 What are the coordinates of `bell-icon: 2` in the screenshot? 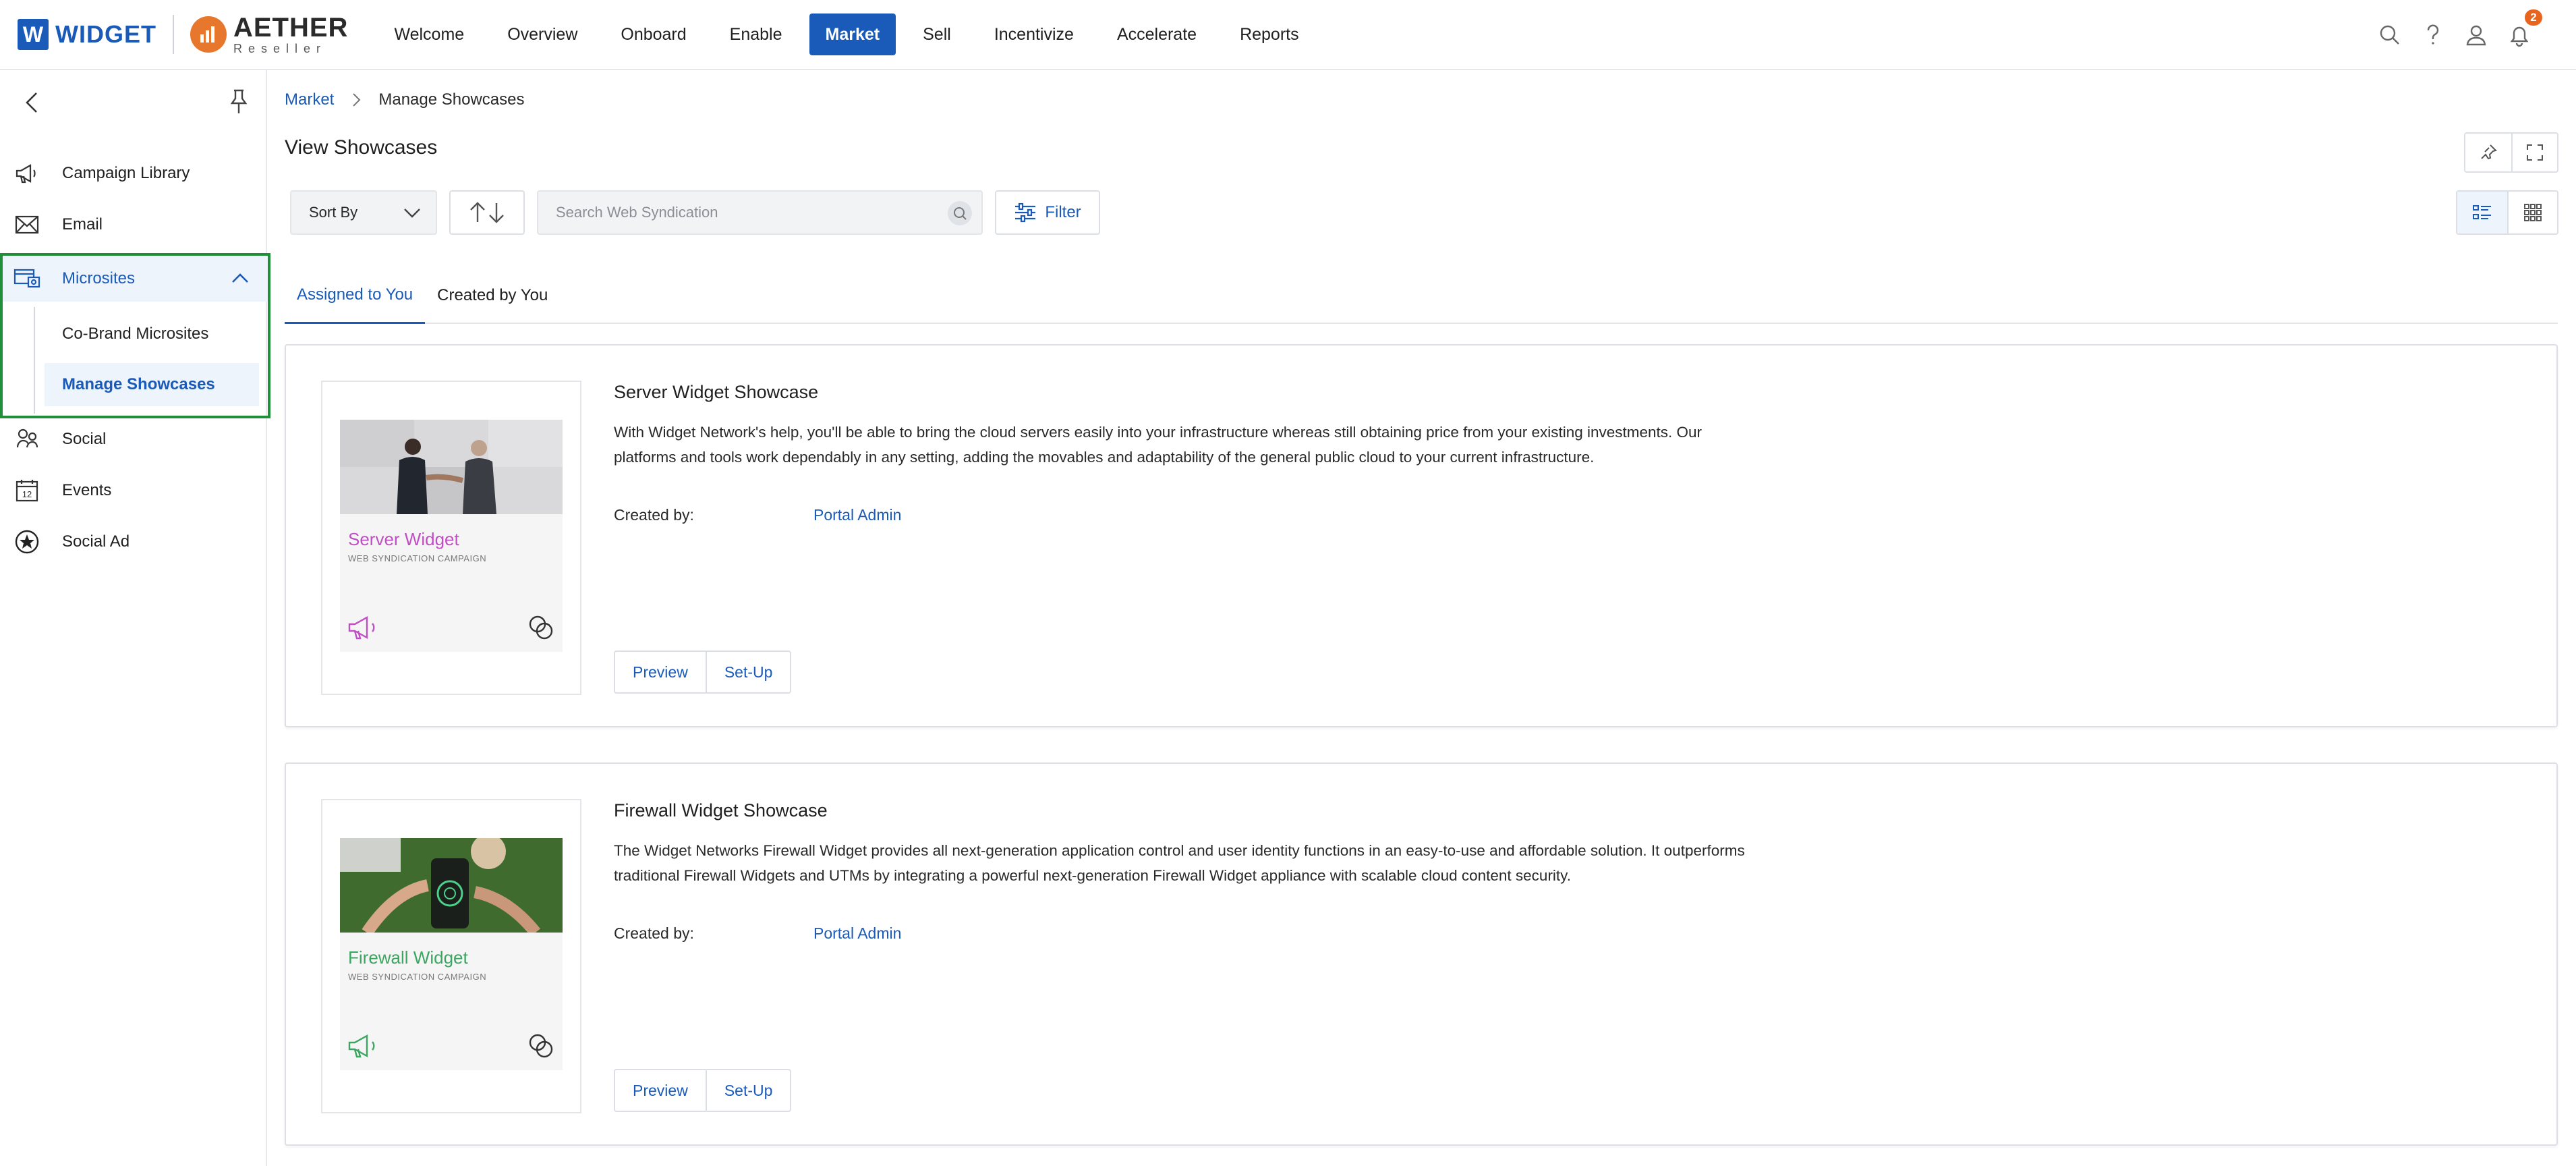 It's located at (2522, 30).